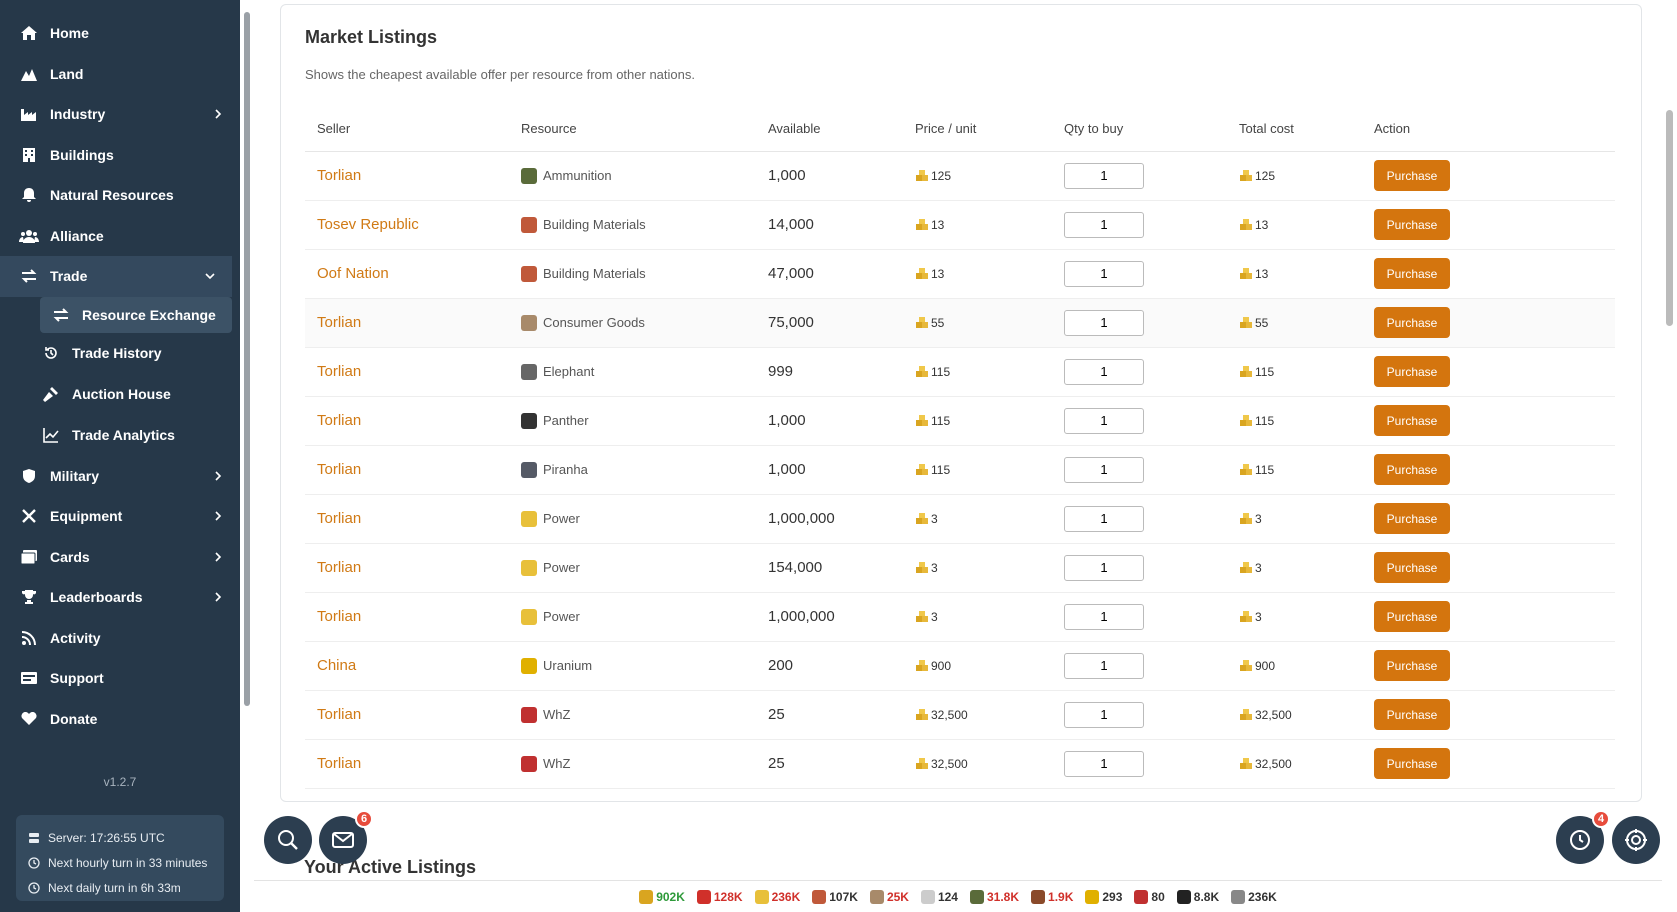  I want to click on sidebar-subitem-resource-exchange: Resource Exchange, so click(136, 314).